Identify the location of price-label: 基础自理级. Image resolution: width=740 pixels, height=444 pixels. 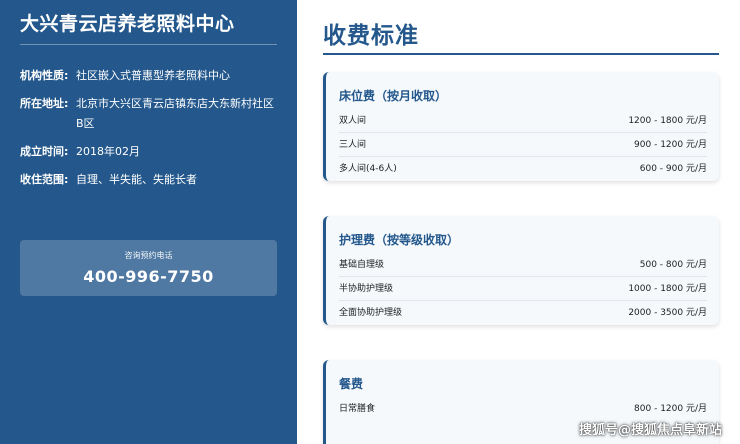
(362, 265).